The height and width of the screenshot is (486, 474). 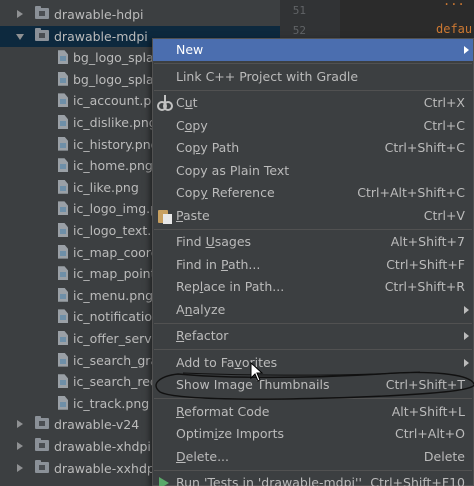 What do you see at coordinates (101, 36) in the screenshot?
I see `tree-item-label: drawable-mdpi` at bounding box center [101, 36].